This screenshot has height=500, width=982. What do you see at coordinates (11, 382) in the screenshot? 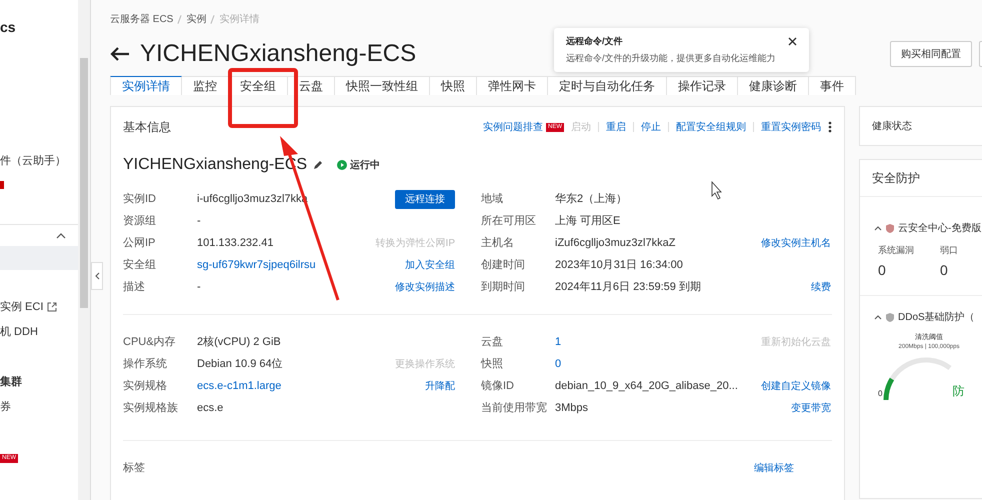
I see `sidebar-item: 集群` at bounding box center [11, 382].